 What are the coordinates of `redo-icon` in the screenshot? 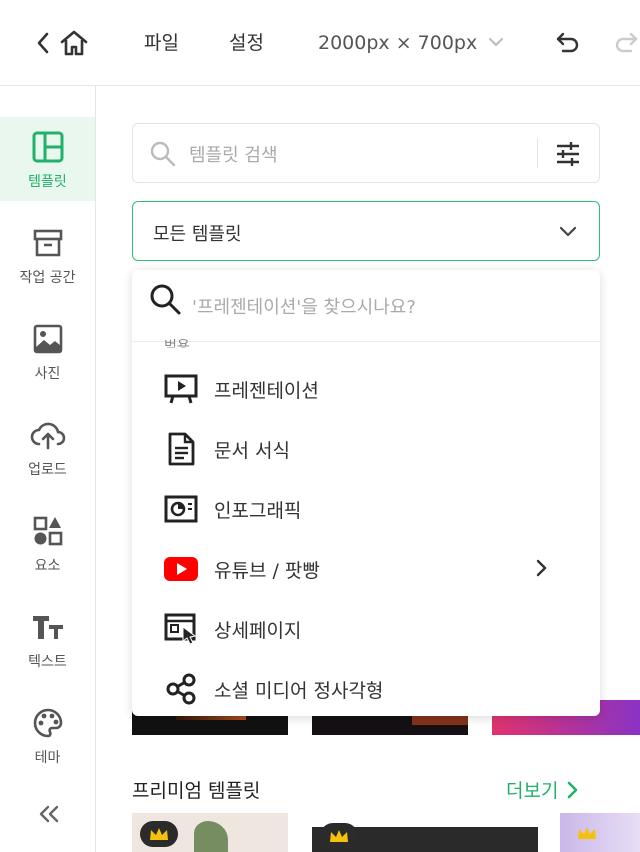 It's located at (625, 42).